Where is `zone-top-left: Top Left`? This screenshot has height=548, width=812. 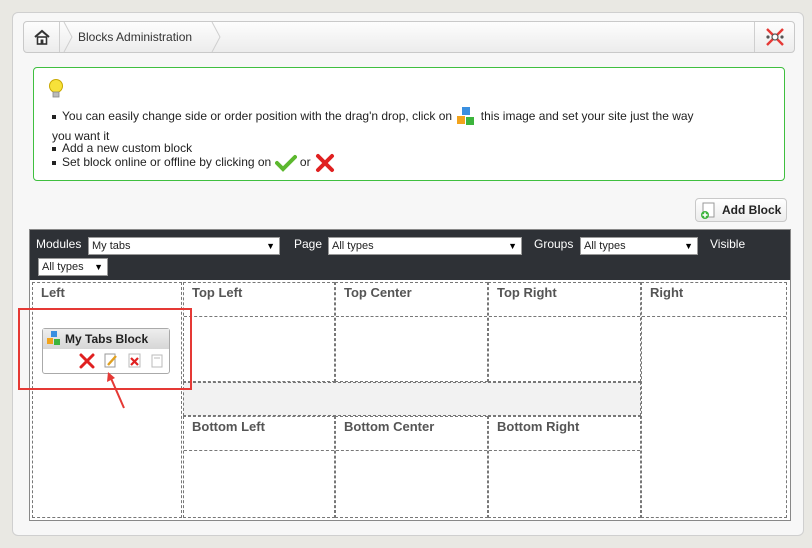 zone-top-left: Top Left is located at coordinates (259, 332).